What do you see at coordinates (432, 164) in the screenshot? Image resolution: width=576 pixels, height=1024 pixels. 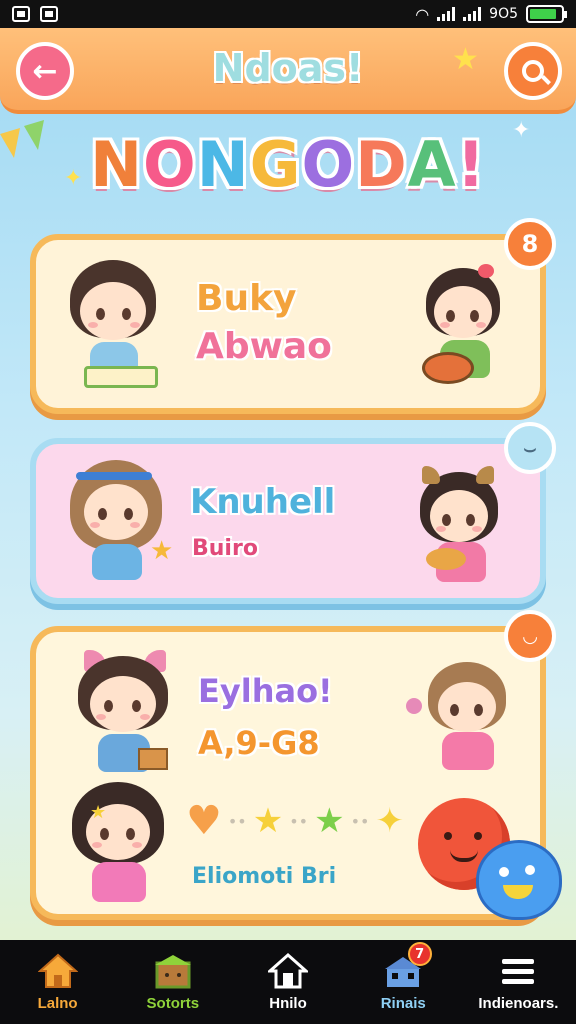 I see `banner-letter: A` at bounding box center [432, 164].